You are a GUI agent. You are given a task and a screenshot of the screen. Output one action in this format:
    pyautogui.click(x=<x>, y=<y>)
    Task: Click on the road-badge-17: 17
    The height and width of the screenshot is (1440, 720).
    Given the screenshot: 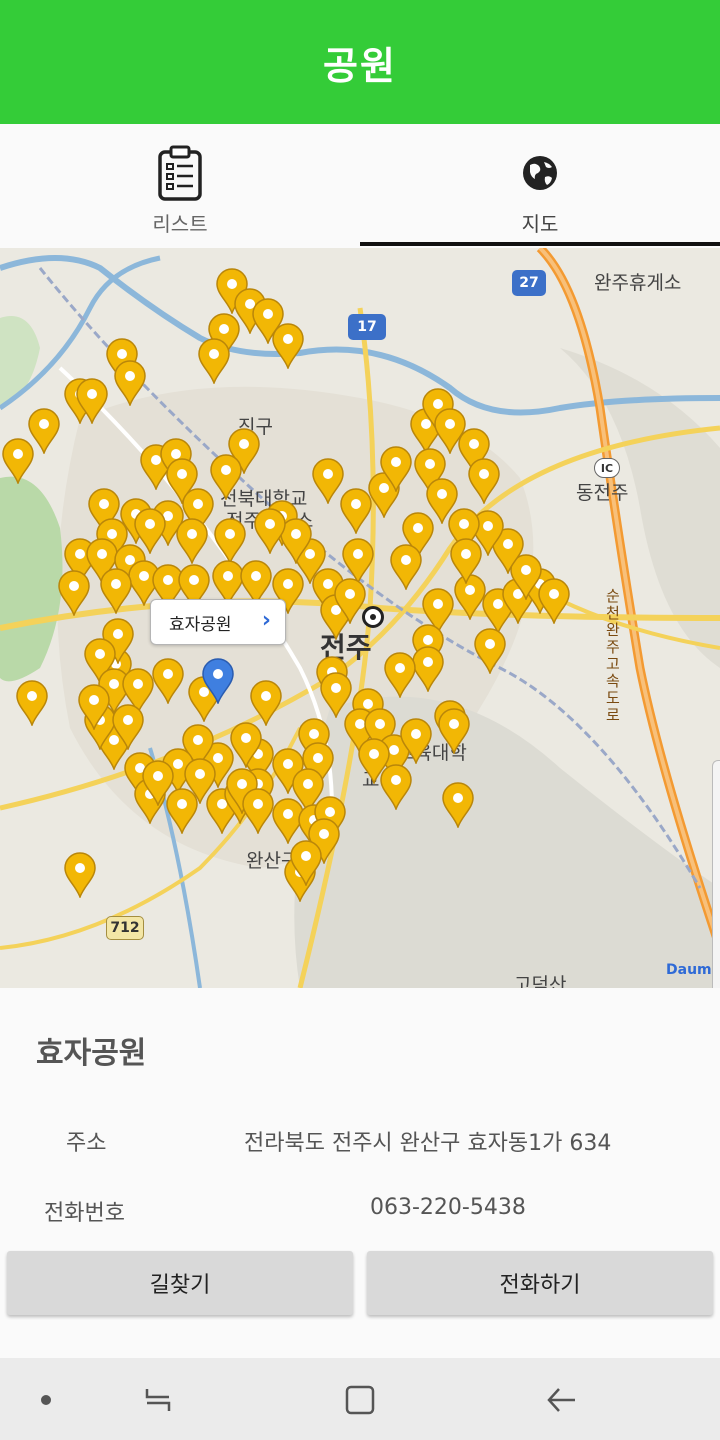 What is the action you would take?
    pyautogui.click(x=367, y=327)
    